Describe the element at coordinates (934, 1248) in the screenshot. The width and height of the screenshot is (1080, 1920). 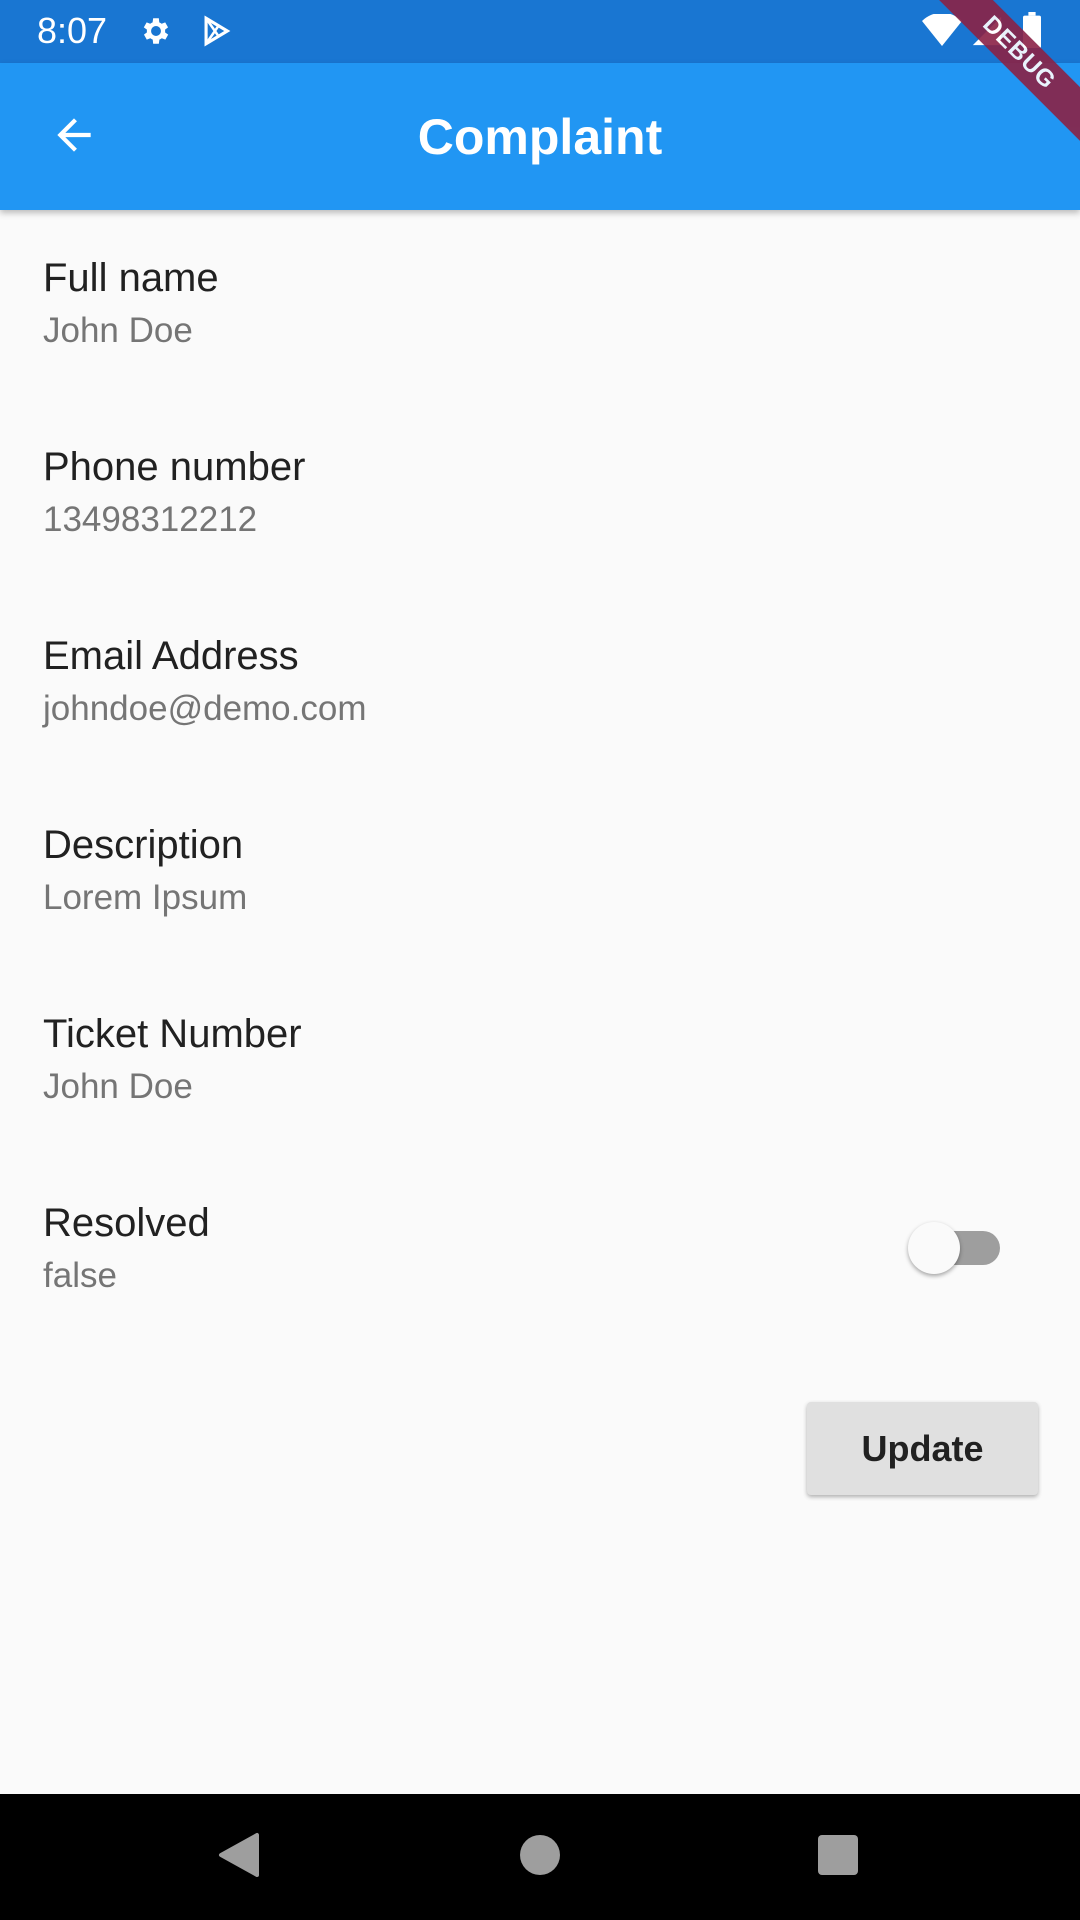
I see `switch-thumb` at that location.